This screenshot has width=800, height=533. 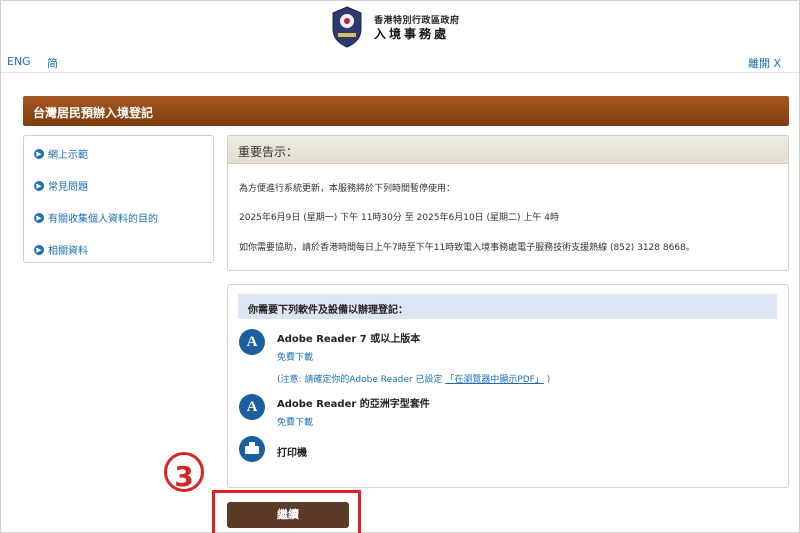 What do you see at coordinates (268, 152) in the screenshot?
I see `notice-title: 重要告示：` at bounding box center [268, 152].